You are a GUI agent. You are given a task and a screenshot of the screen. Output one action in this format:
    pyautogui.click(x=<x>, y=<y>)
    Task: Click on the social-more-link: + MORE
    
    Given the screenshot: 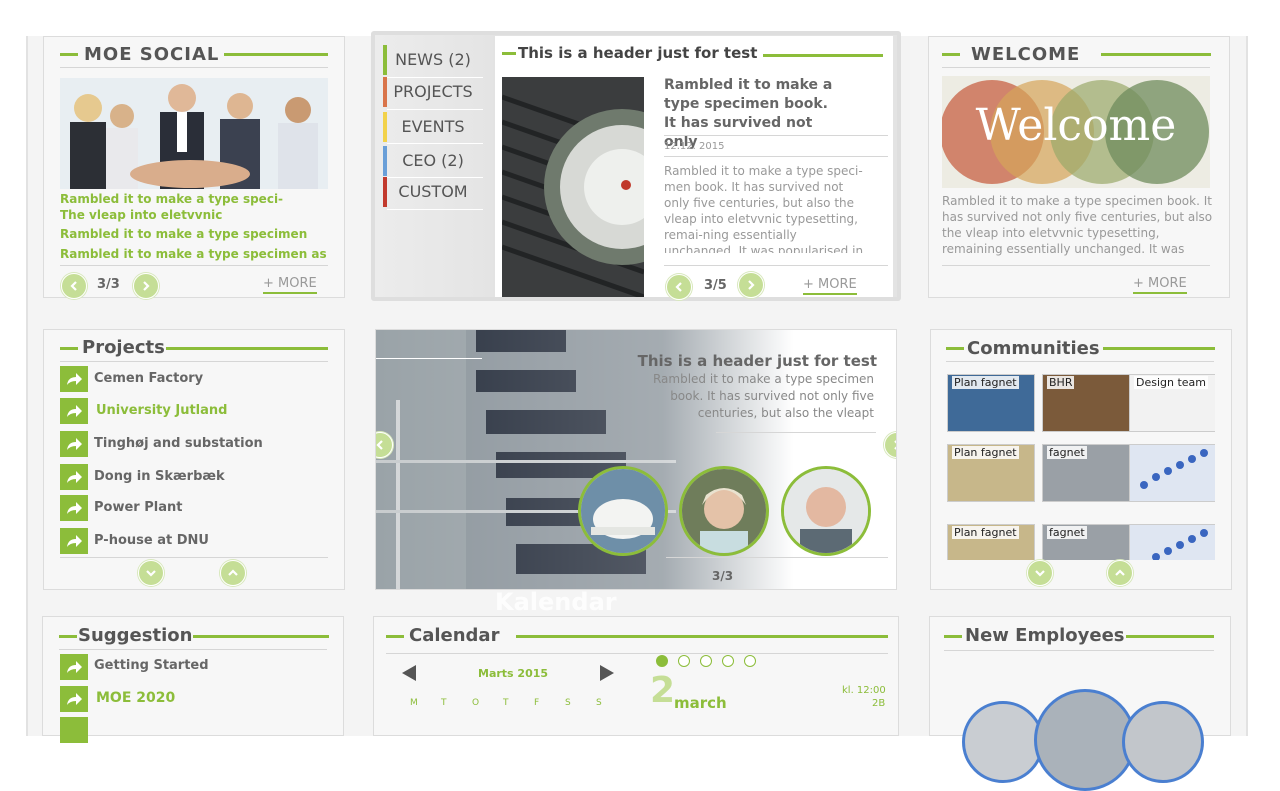 What is the action you would take?
    pyautogui.click(x=290, y=285)
    